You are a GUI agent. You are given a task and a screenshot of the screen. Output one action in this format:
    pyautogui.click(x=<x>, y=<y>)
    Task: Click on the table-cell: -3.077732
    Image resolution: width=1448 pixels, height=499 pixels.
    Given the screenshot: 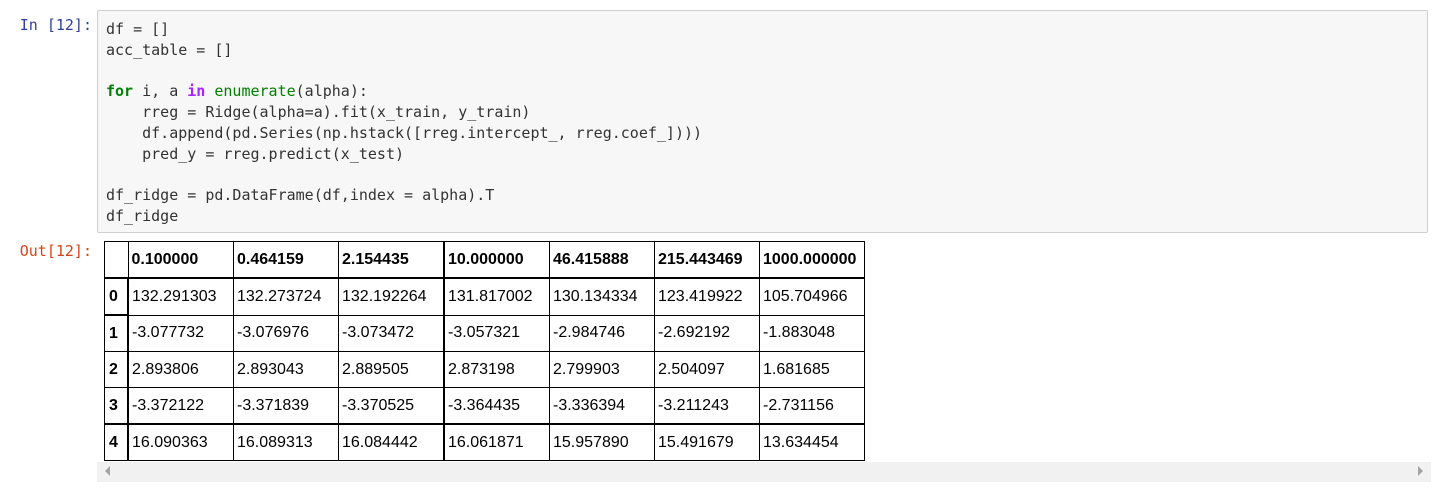 What is the action you would take?
    pyautogui.click(x=180, y=333)
    